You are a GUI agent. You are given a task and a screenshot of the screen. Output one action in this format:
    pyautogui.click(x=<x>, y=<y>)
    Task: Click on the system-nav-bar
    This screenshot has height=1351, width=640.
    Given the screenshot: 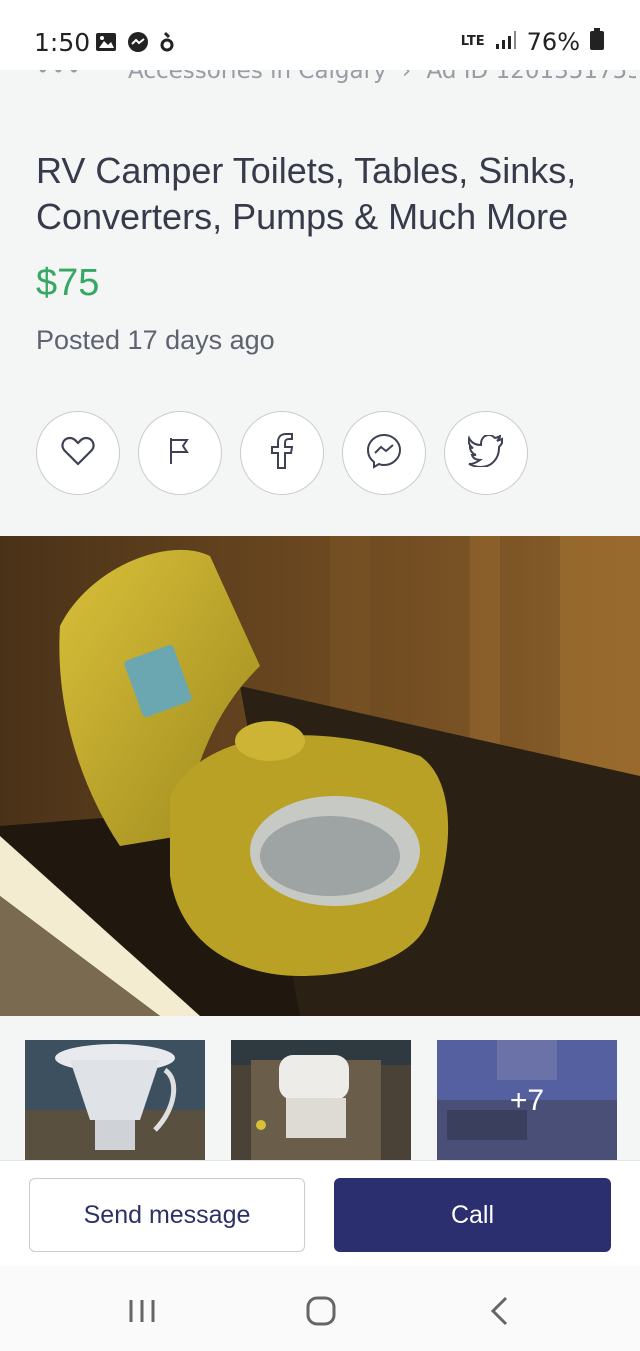 What is the action you would take?
    pyautogui.click(x=320, y=1308)
    